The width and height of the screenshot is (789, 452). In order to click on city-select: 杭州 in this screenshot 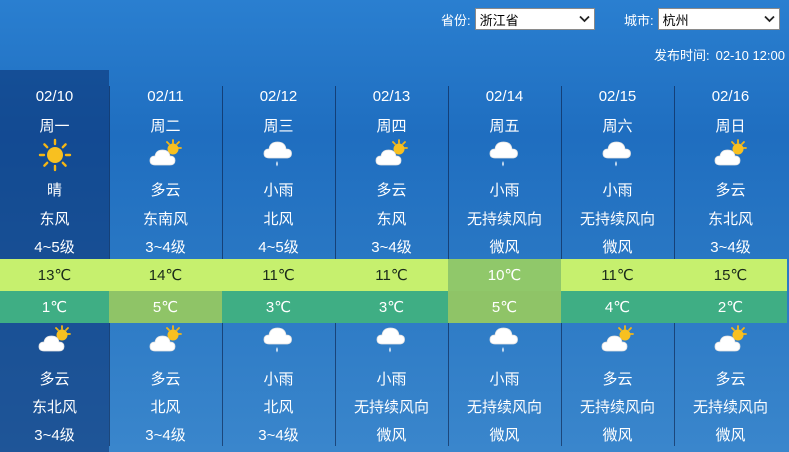, I will do `click(718, 19)`.